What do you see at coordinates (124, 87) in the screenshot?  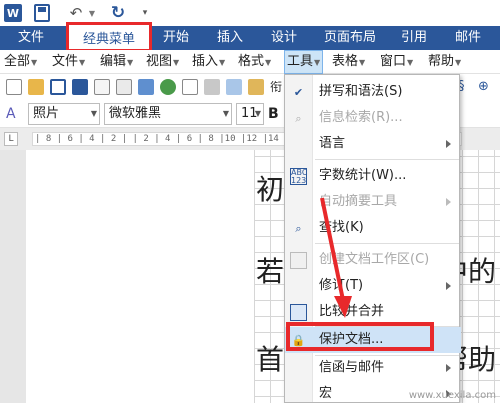 I see `print-preview-icon` at bounding box center [124, 87].